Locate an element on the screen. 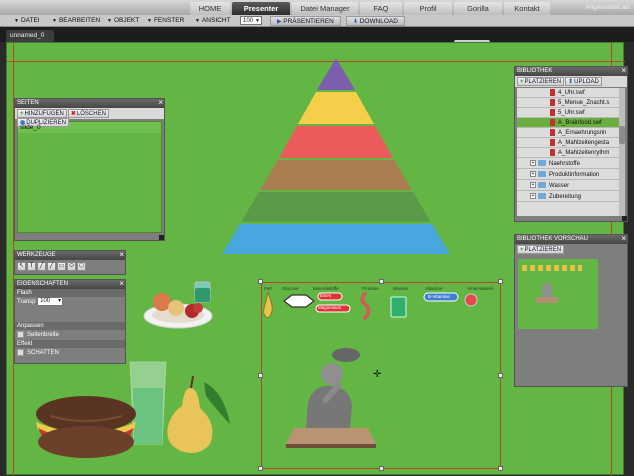 This screenshot has height=476, width=634. ellipse-tool-icon: ⬭ is located at coordinates (71, 266).